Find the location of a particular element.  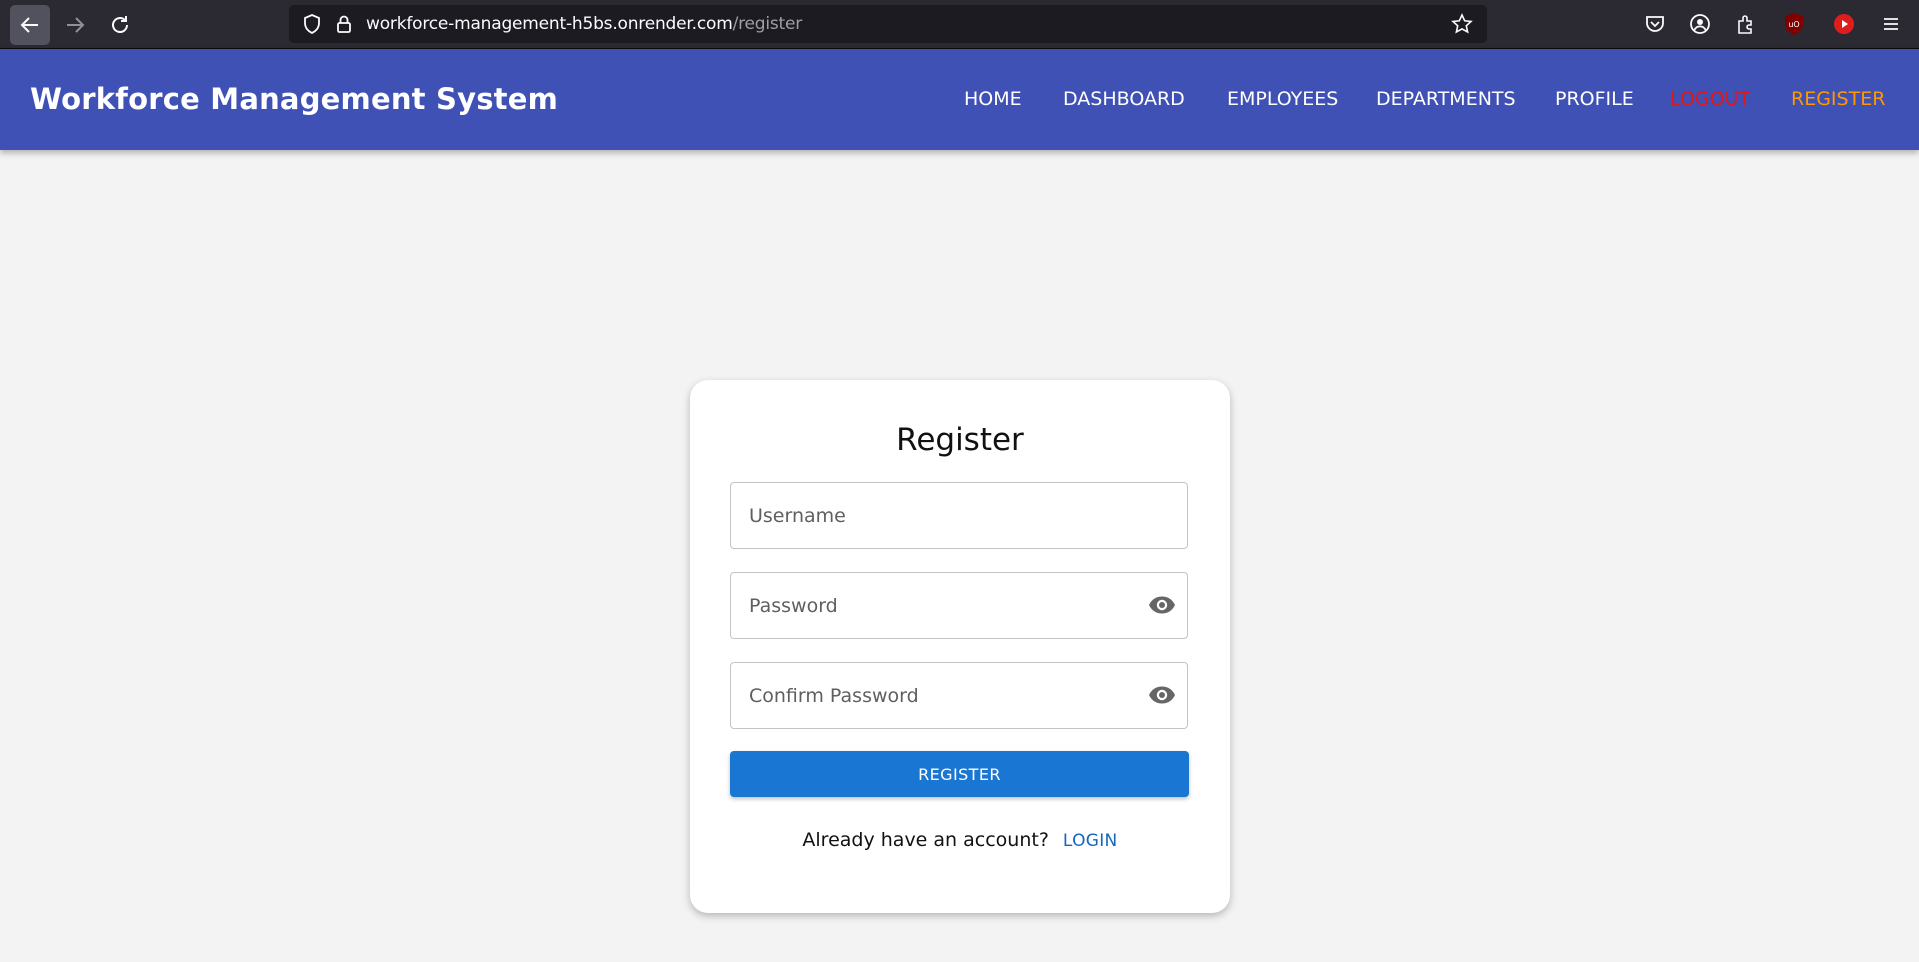

nav-dashboard: DASHBOARD is located at coordinates (1124, 99).